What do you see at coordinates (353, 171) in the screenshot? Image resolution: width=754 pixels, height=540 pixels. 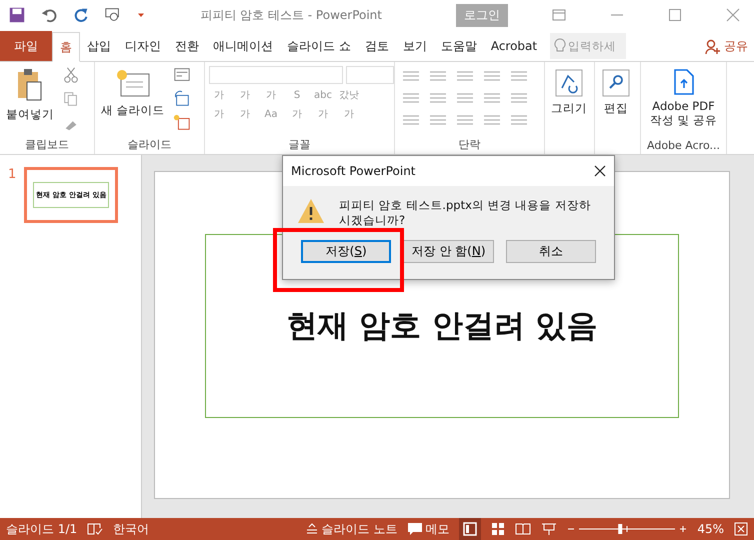 I see `dialog-title: Microsoft PowerPoint` at bounding box center [353, 171].